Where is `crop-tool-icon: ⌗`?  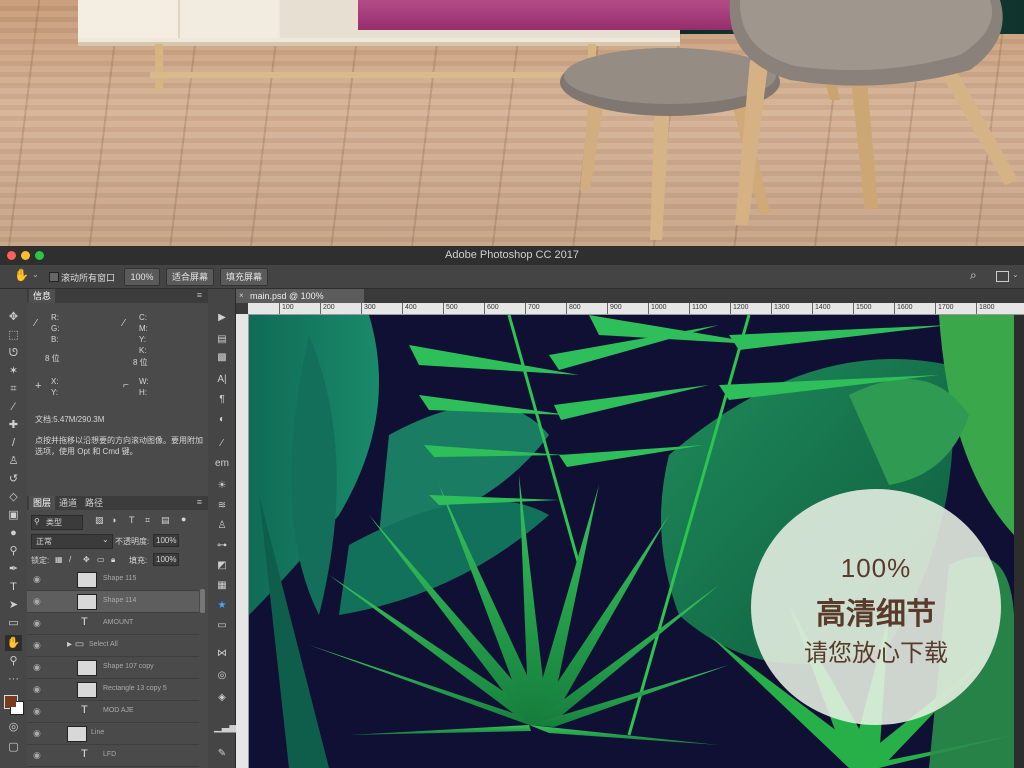
crop-tool-icon: ⌗ is located at coordinates (13, 389).